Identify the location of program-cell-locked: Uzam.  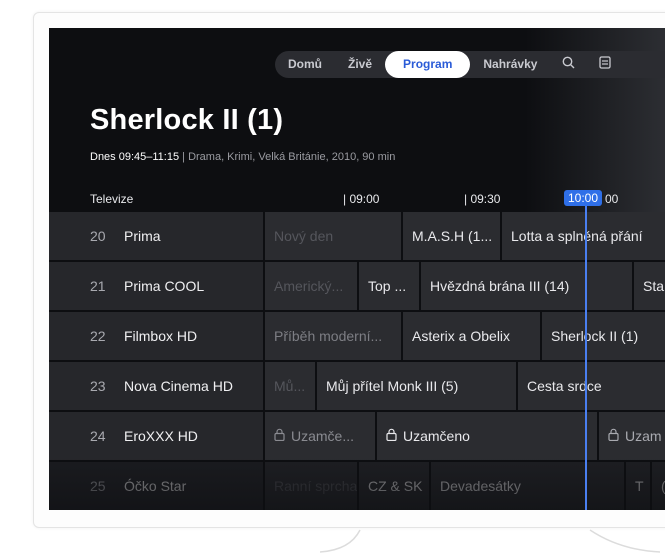
(632, 436).